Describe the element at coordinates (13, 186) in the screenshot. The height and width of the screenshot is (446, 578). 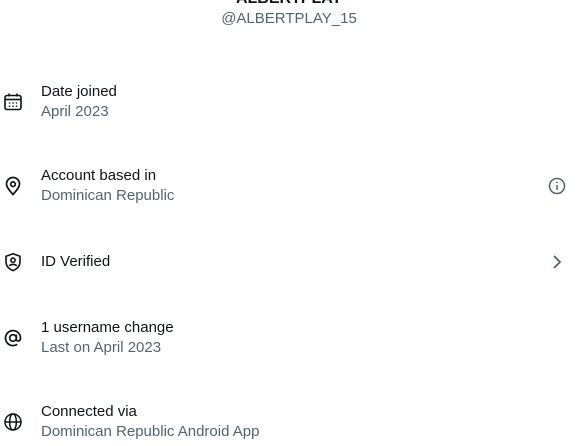
I see `location-pin-icon` at that location.